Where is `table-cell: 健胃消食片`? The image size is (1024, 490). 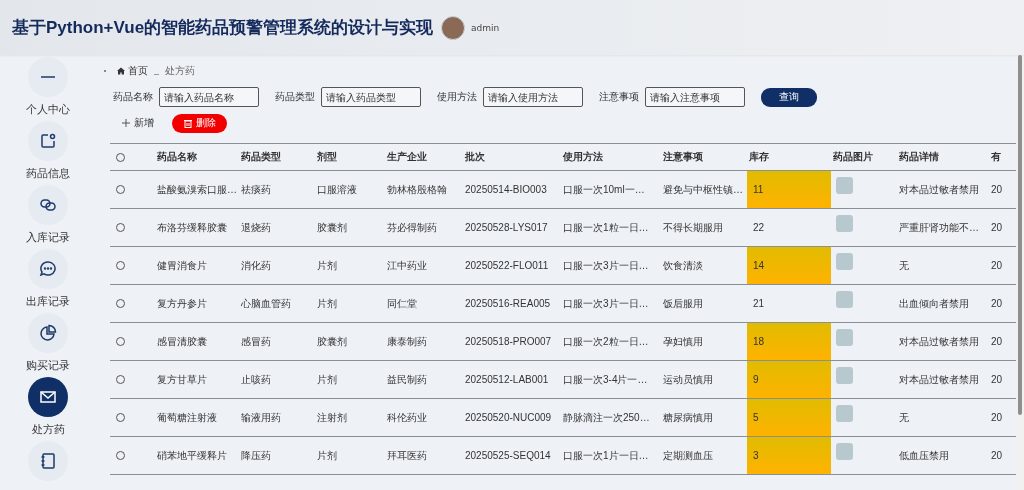 table-cell: 健胃消食片 is located at coordinates (182, 265).